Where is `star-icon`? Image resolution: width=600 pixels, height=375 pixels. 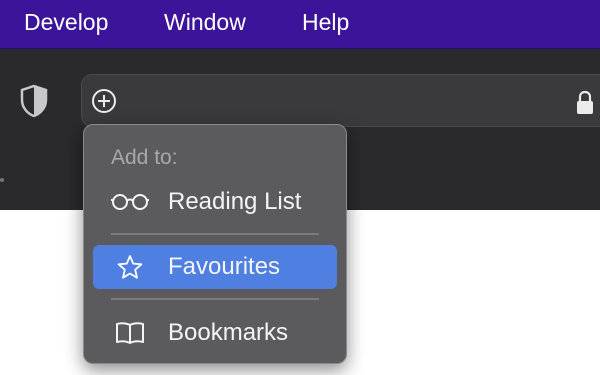
star-icon is located at coordinates (130, 267).